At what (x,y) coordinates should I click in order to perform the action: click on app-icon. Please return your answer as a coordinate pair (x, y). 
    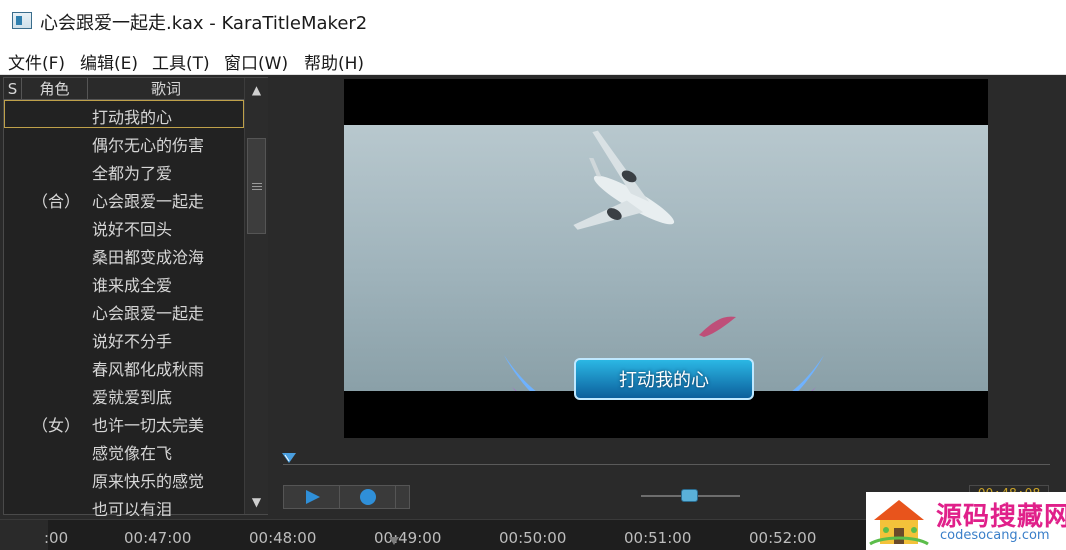
    Looking at the image, I should click on (22, 20).